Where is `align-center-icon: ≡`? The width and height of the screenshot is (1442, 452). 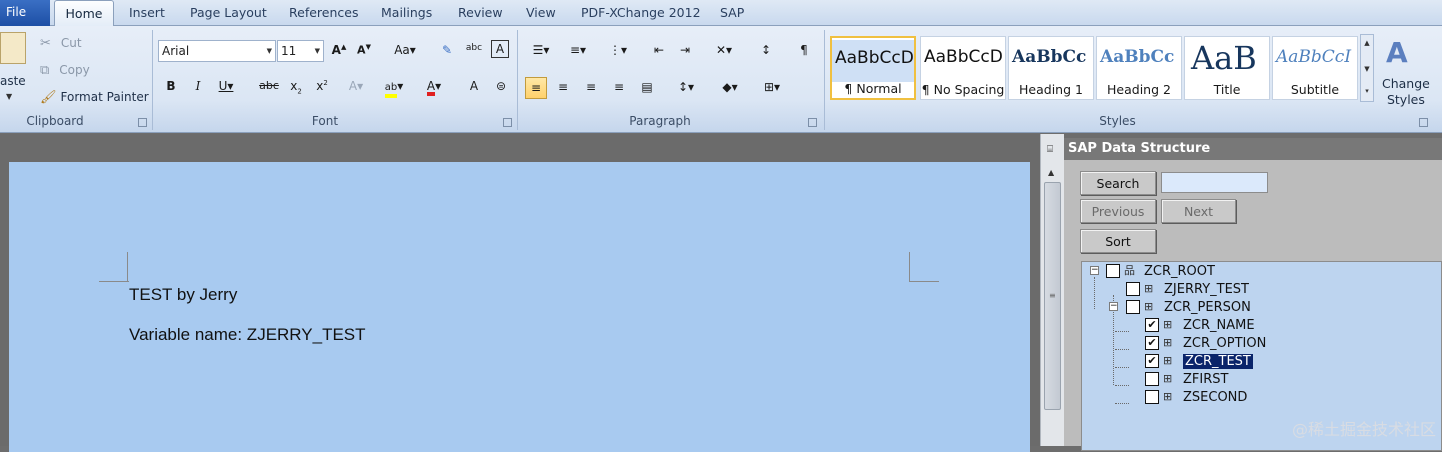
align-center-icon: ≡ is located at coordinates (563, 88).